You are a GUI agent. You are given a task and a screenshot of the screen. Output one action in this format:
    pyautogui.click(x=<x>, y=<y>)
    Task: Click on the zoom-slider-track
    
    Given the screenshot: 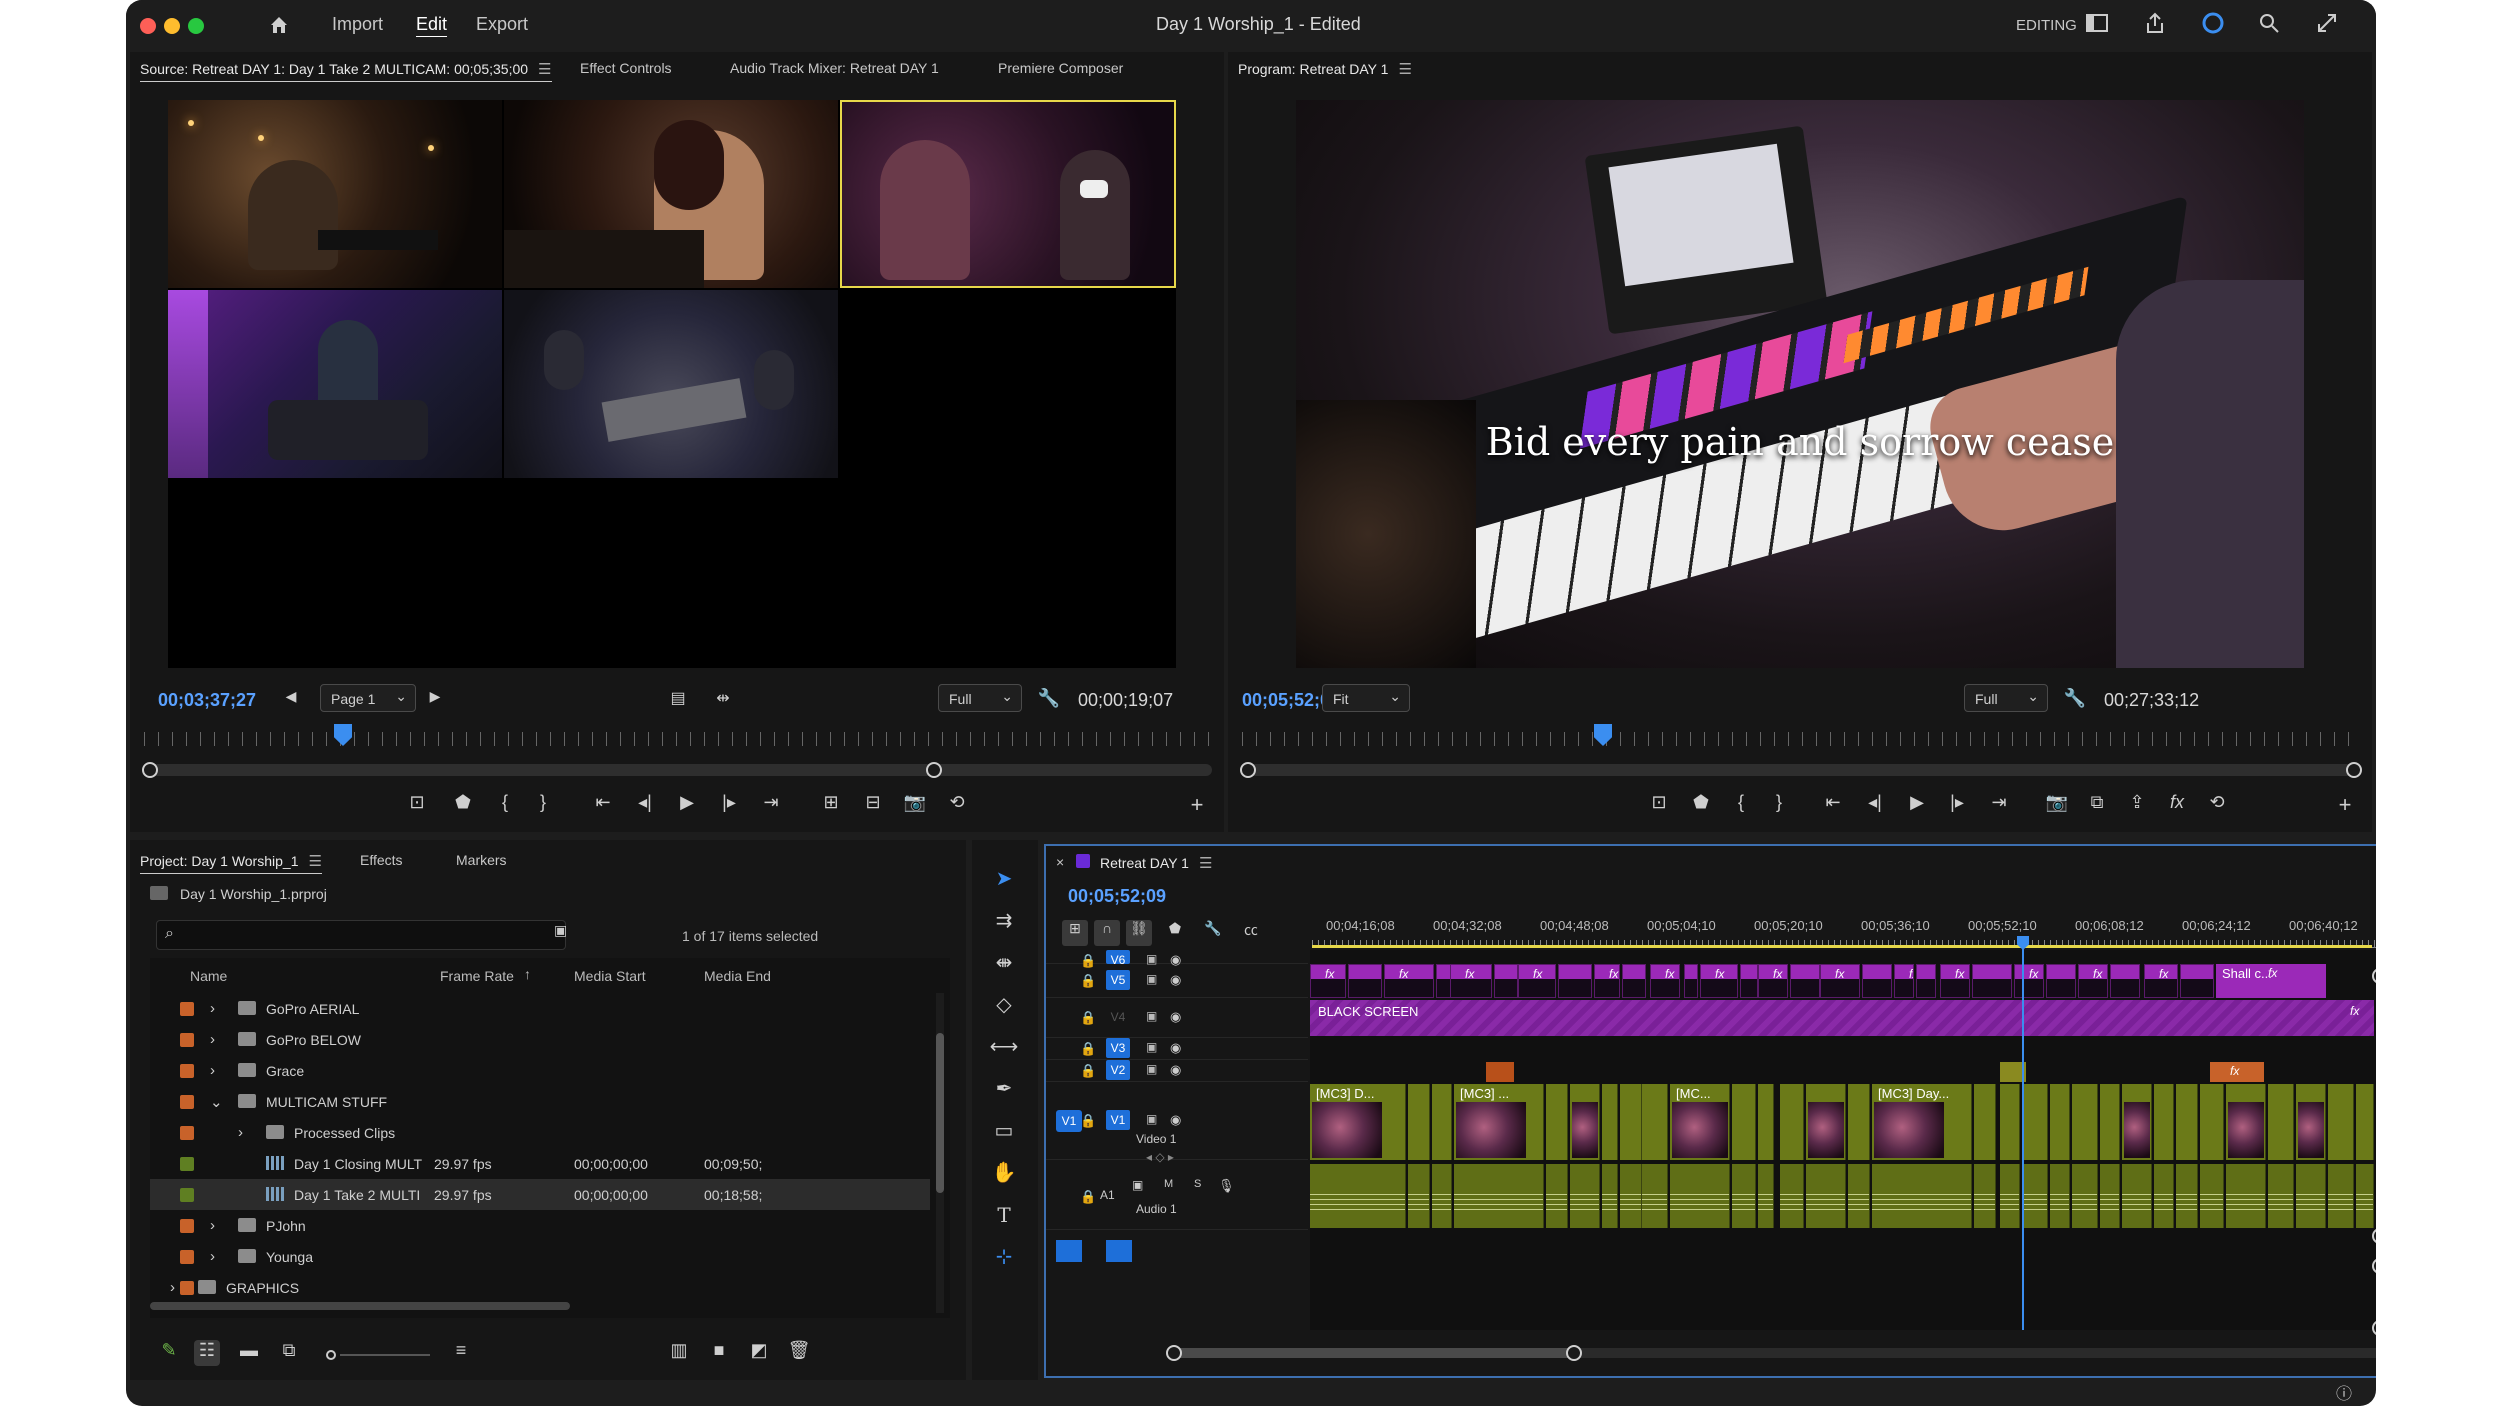 What is the action you would take?
    pyautogui.click(x=385, y=1355)
    